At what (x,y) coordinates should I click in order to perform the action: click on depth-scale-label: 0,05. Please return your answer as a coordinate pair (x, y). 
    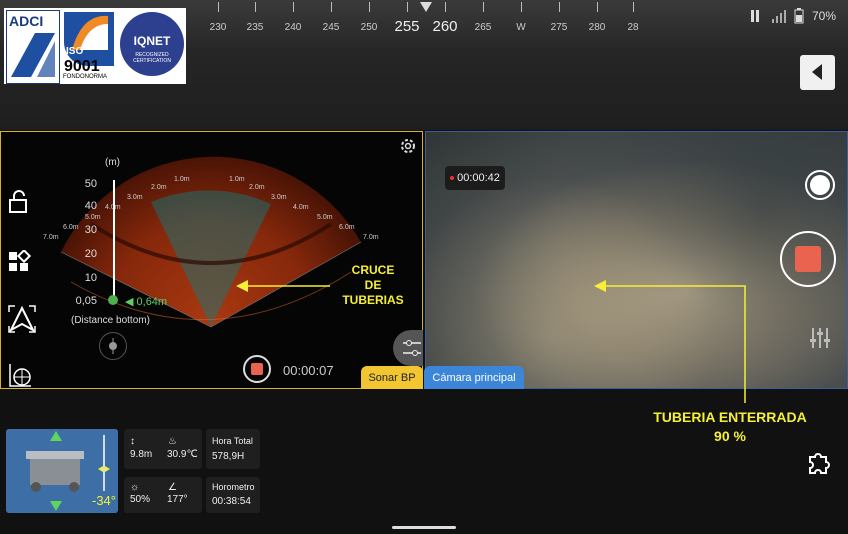
    Looking at the image, I should click on (86, 301).